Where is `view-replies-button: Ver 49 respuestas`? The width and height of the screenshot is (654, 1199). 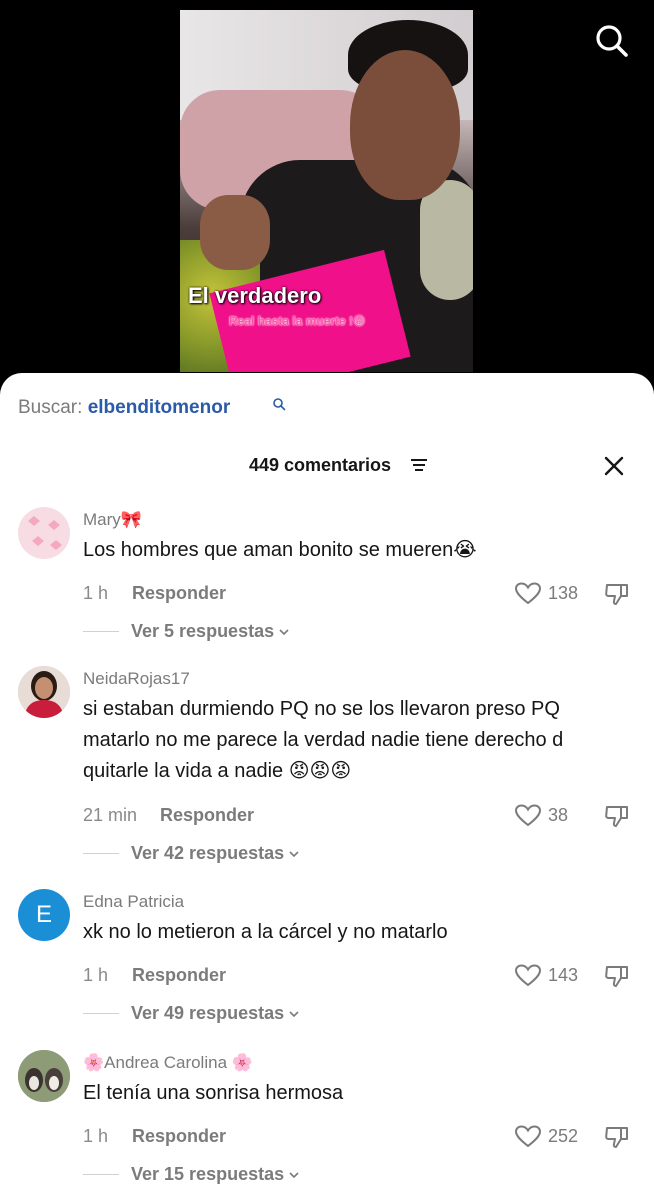
view-replies-button: Ver 49 respuestas is located at coordinates (215, 1013).